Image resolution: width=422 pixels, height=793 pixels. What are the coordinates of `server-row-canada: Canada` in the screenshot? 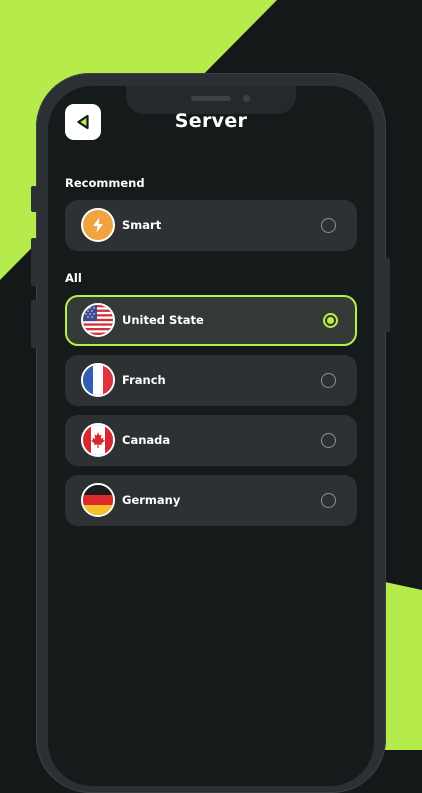 It's located at (211, 440).